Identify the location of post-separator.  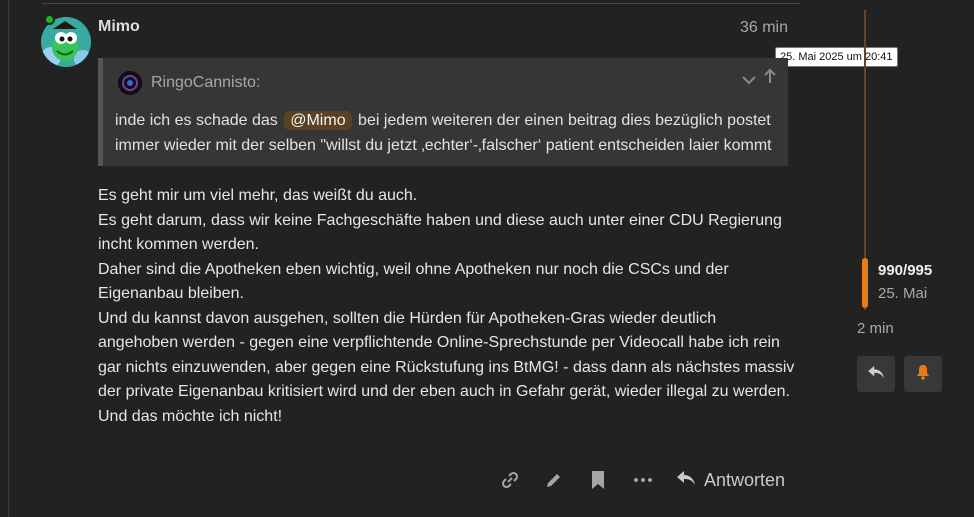
(421, 3).